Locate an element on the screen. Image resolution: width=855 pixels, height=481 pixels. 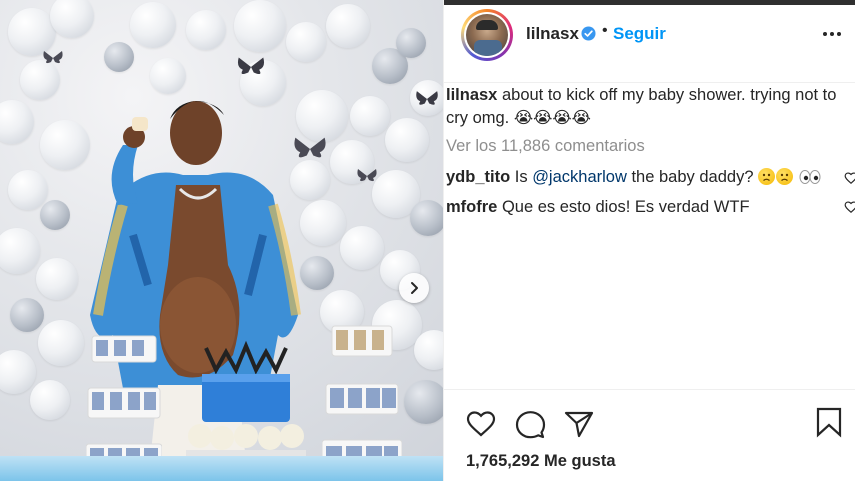
eyes-emoji is located at coordinates (810, 177).